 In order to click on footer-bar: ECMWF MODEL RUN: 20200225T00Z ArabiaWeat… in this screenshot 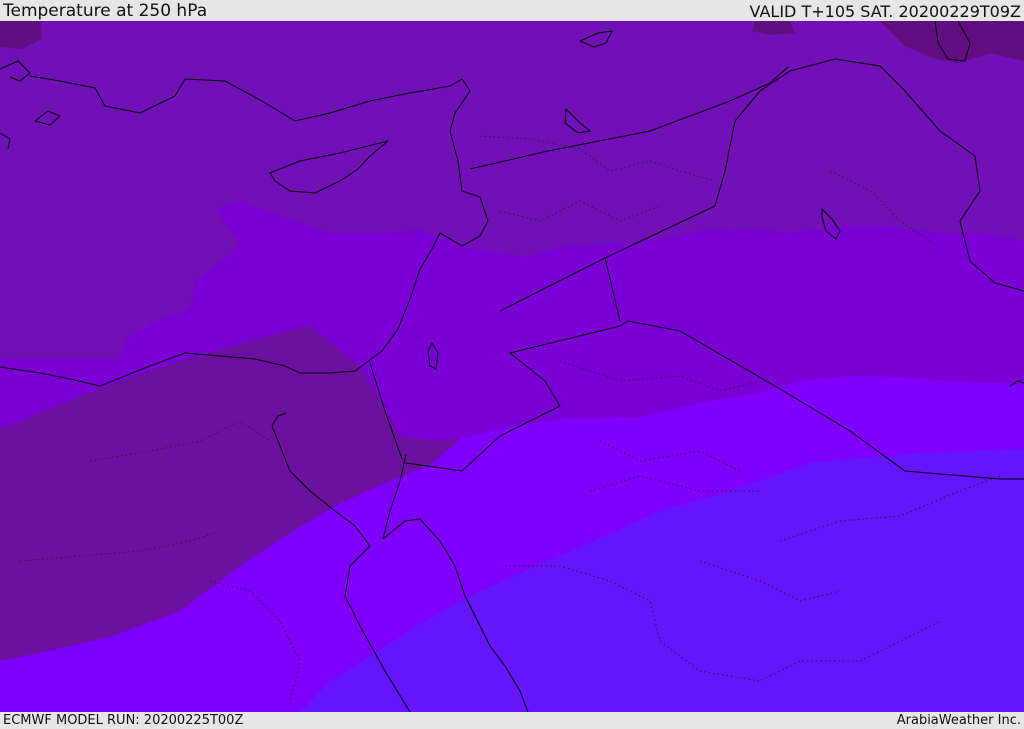, I will do `click(512, 720)`.